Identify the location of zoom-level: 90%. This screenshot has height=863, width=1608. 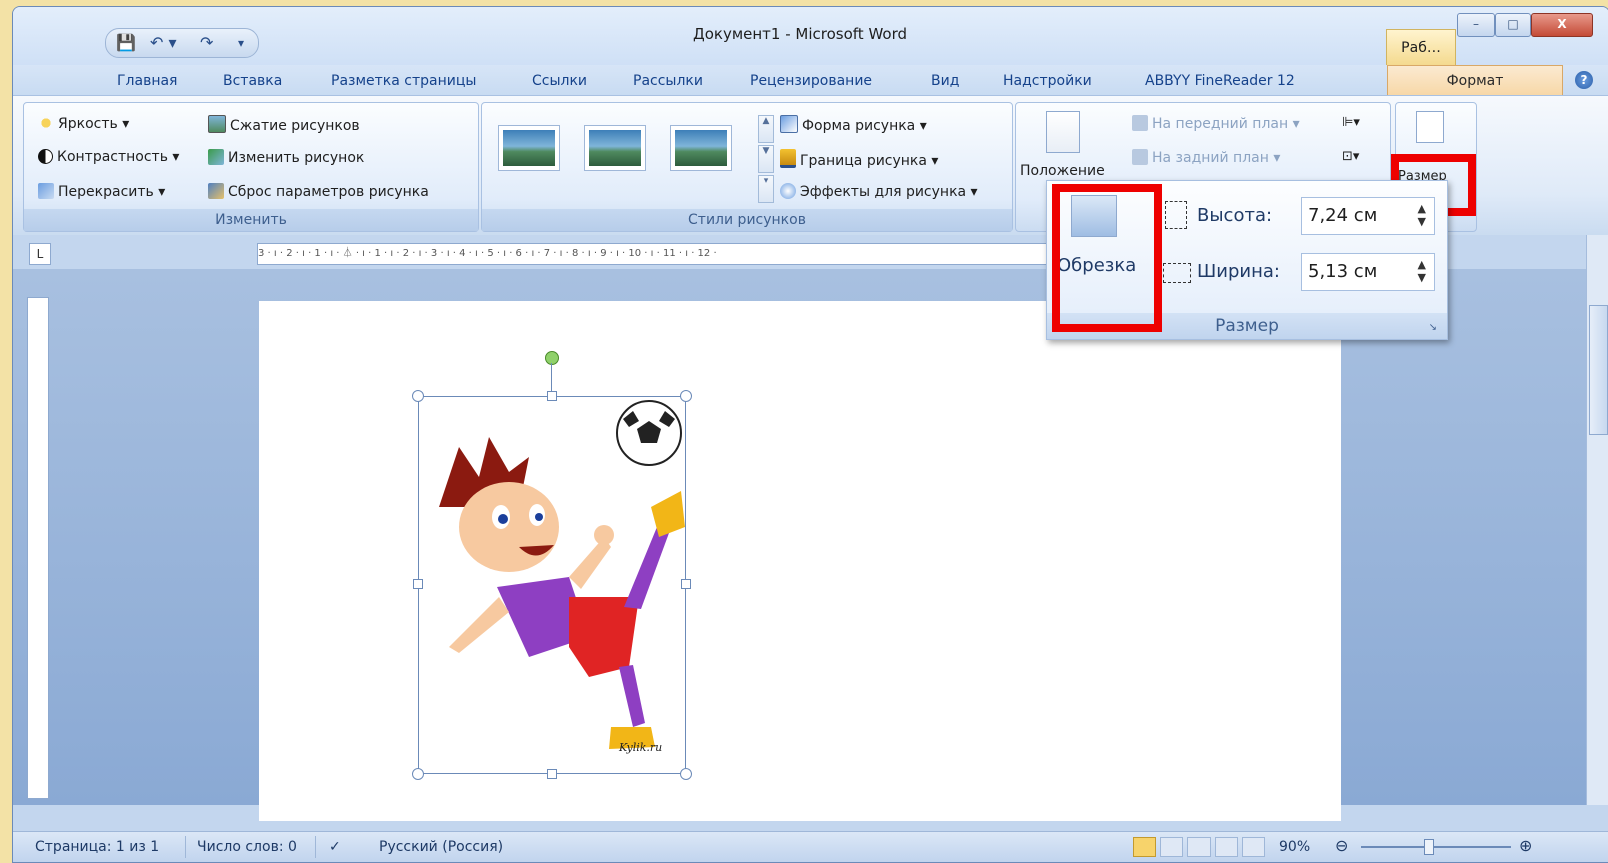
(1294, 847).